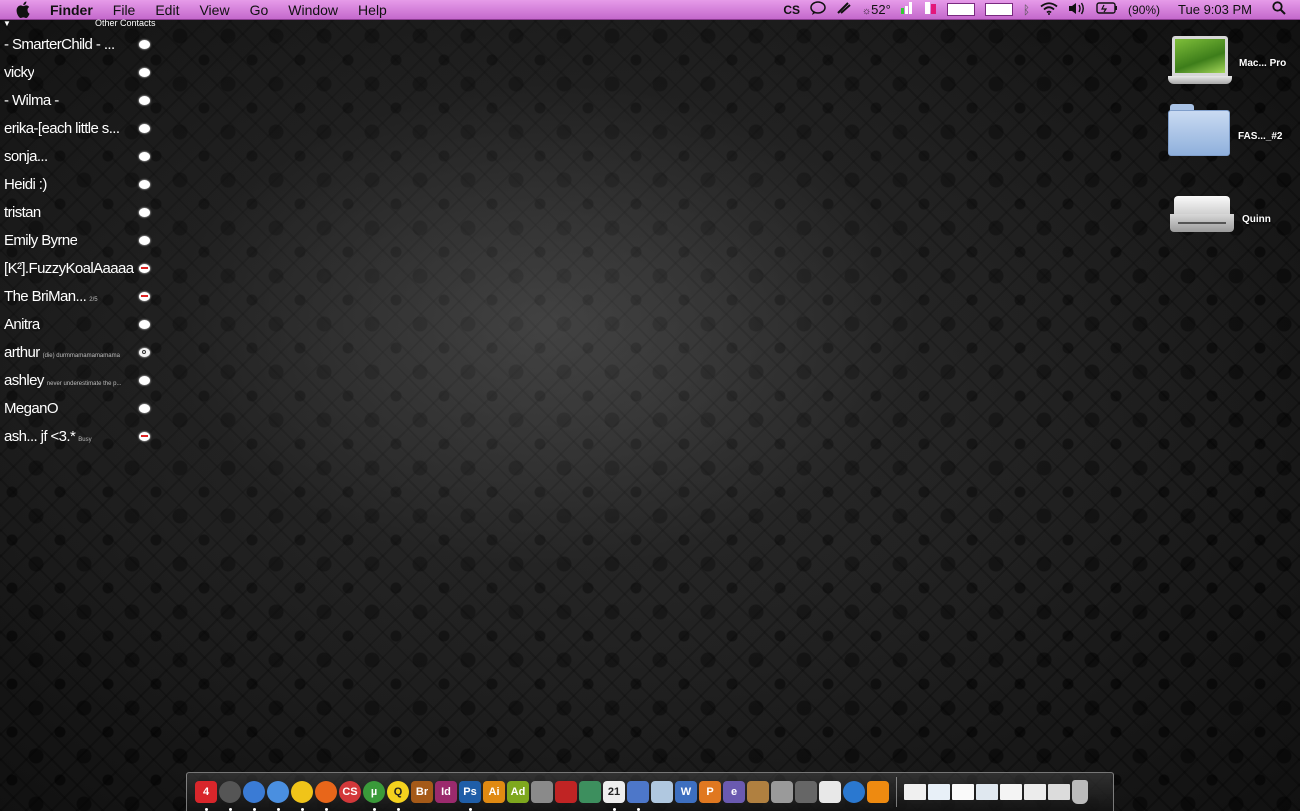 This screenshot has height=811, width=1300. I want to click on finder-icon, so click(278, 796).